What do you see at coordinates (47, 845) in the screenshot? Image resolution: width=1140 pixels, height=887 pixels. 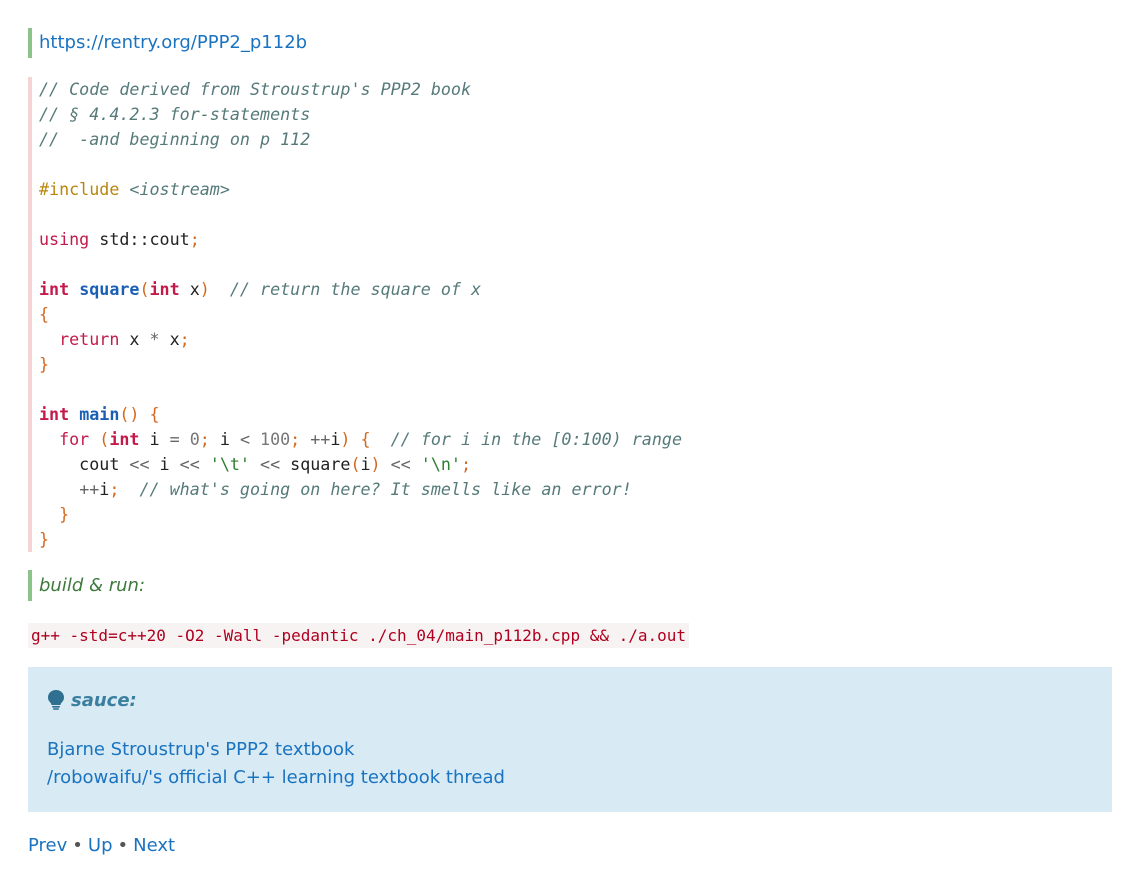 I see `prev-link: Prev` at bounding box center [47, 845].